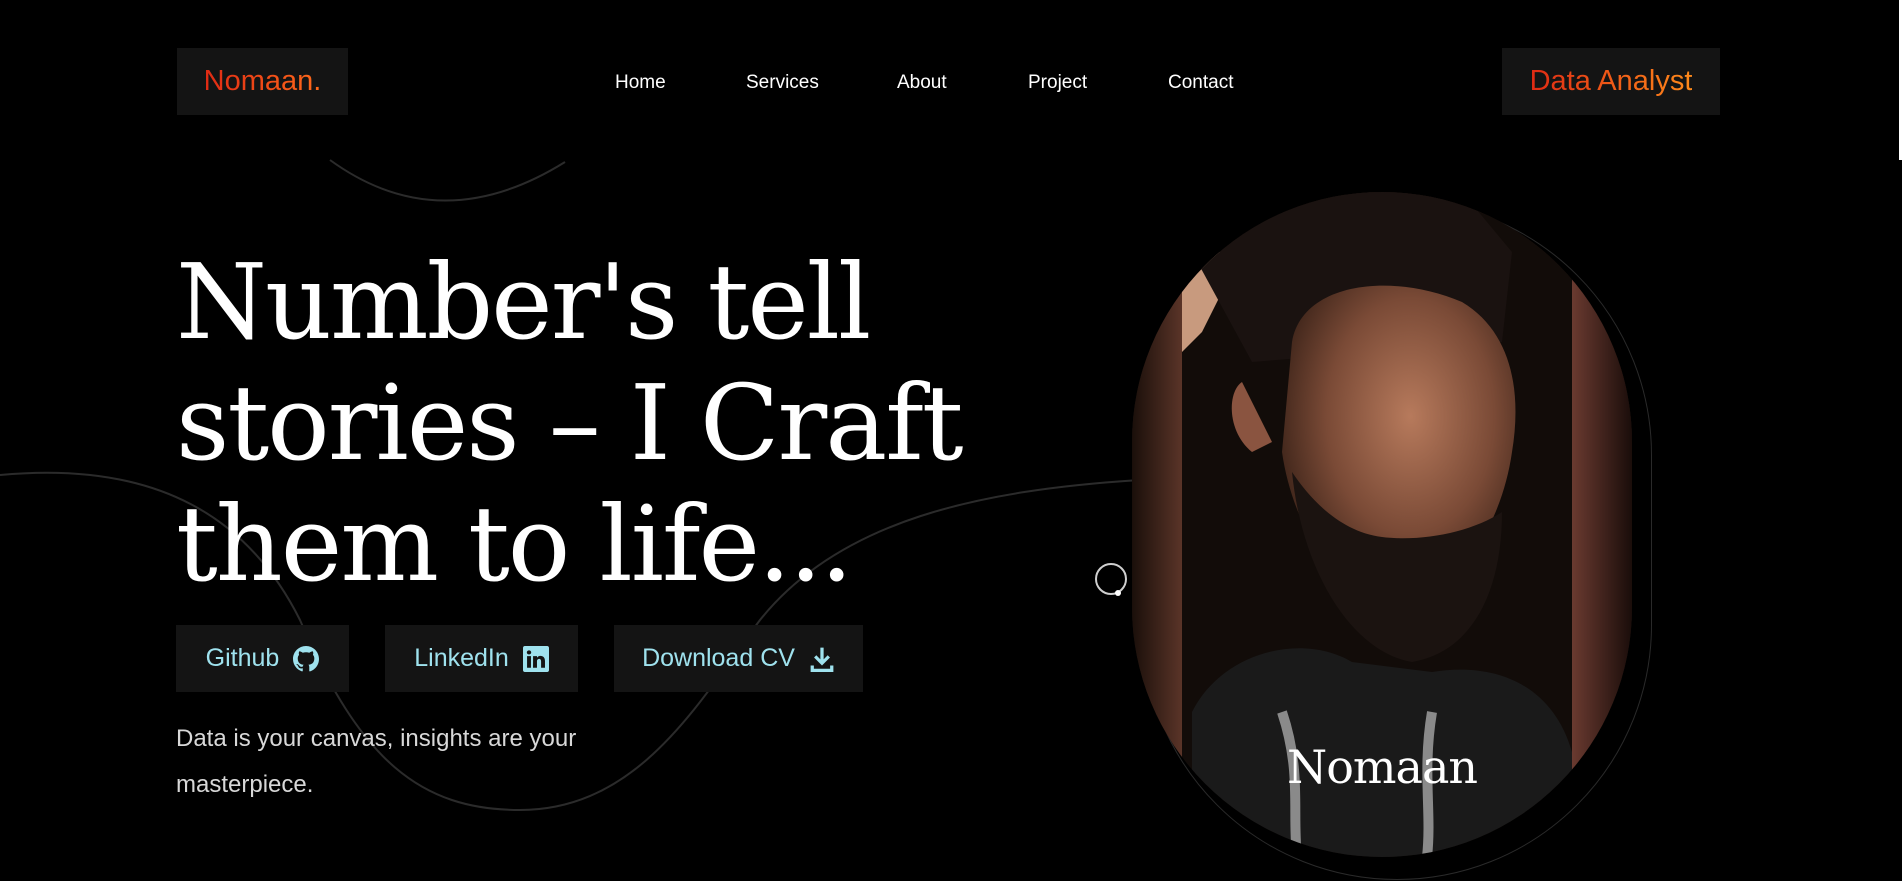  Describe the element at coordinates (1382, 767) in the screenshot. I see `portrait-name: Nomaan` at that location.